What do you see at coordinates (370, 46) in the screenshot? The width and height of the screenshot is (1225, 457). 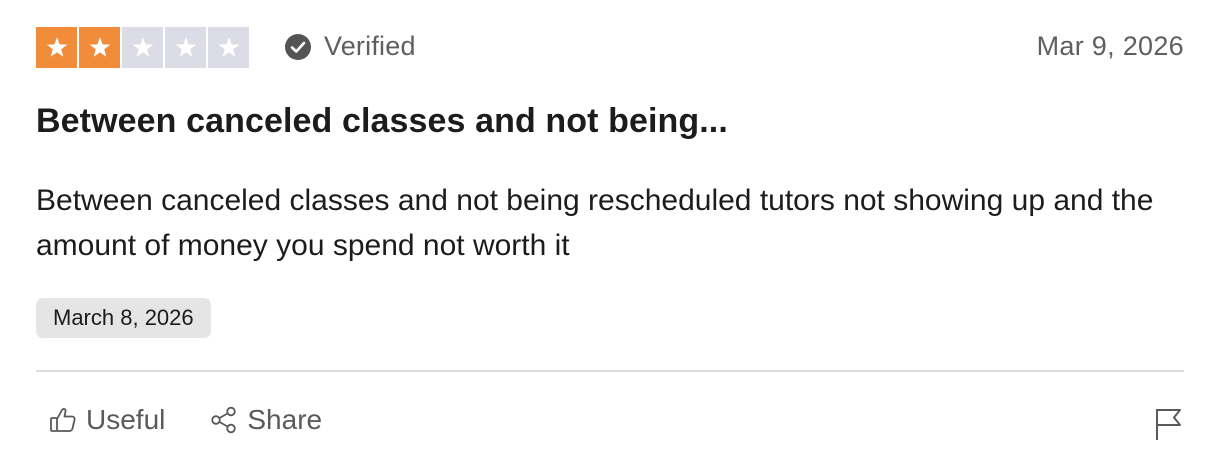 I see `verified-label: Verified` at bounding box center [370, 46].